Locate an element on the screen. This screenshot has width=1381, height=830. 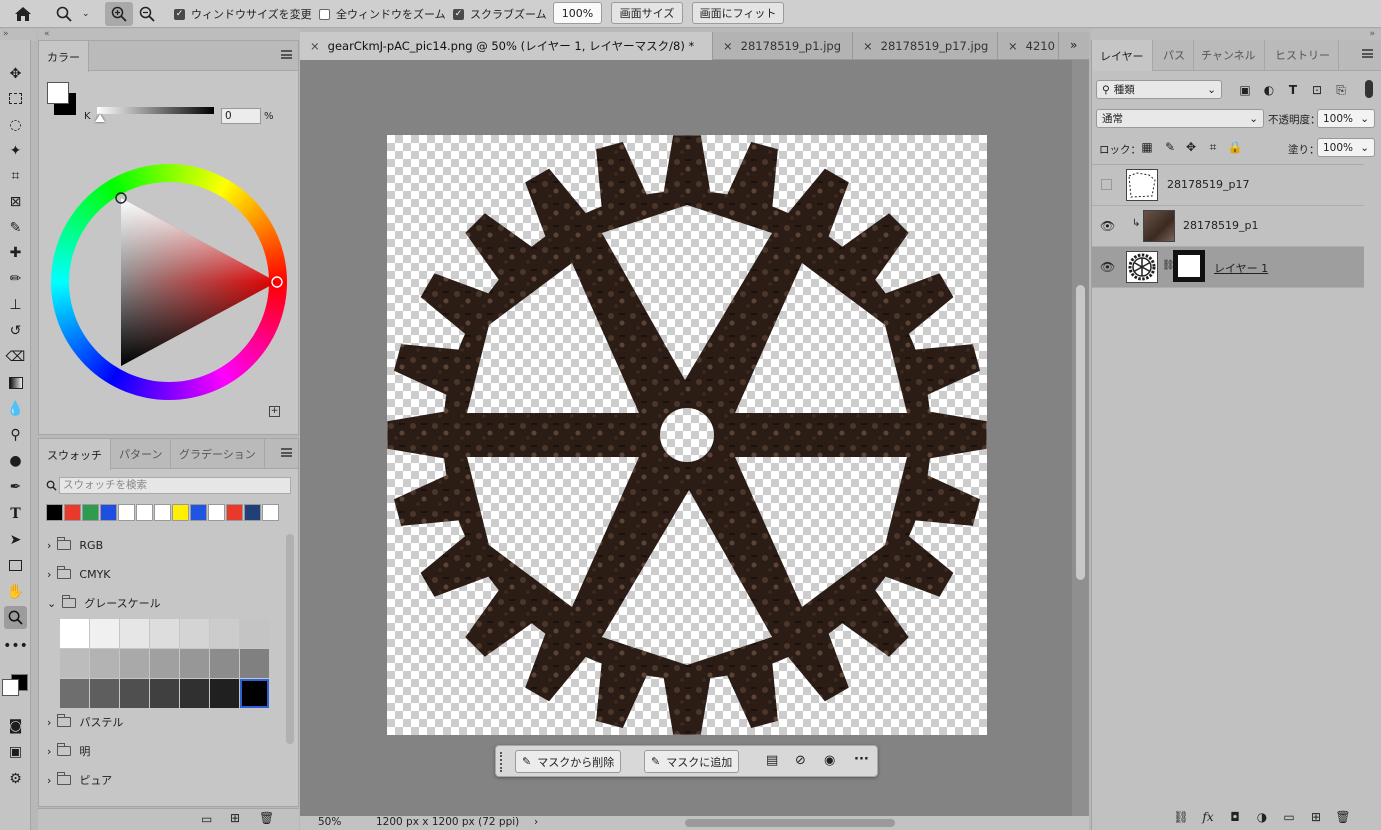
foreground-color-chip is located at coordinates (58, 93).